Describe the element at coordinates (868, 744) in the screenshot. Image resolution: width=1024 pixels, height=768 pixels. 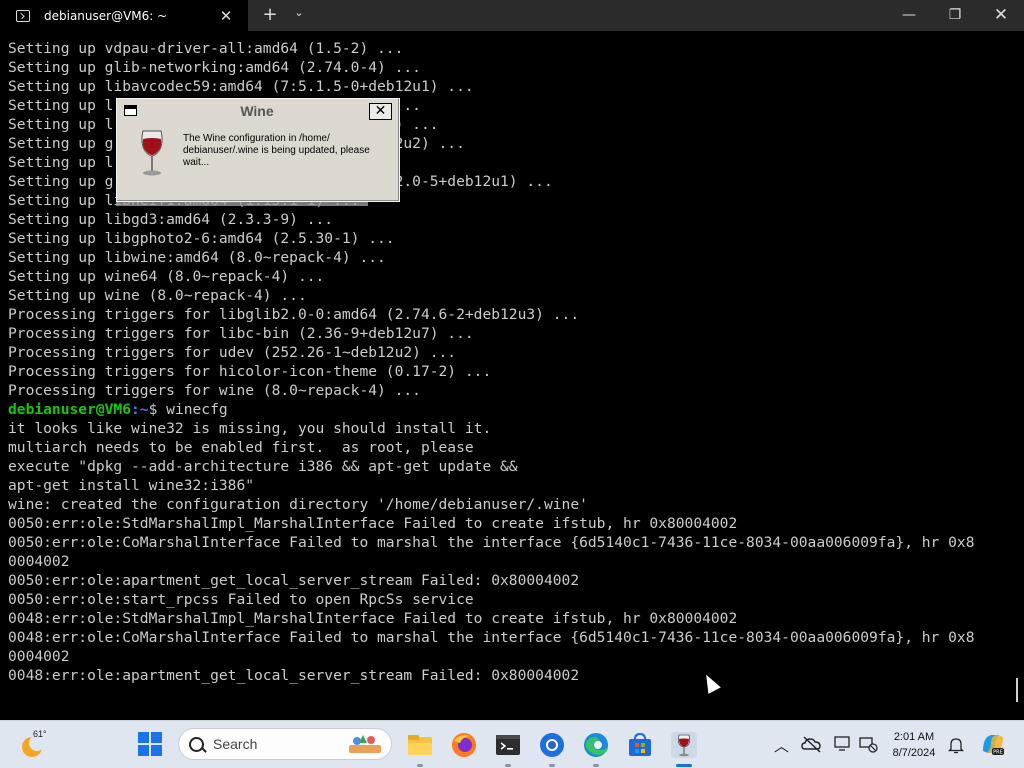
I see `network-icon` at that location.